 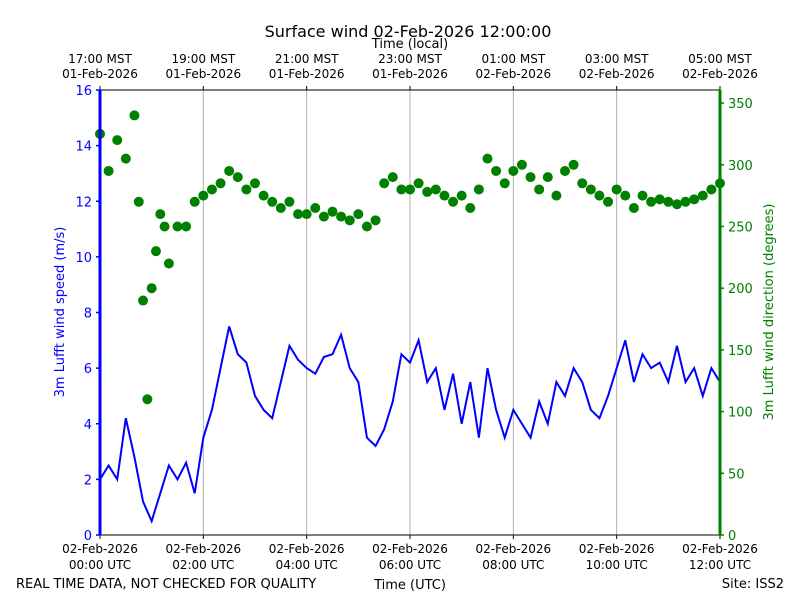 I want to click on x-tick-label-time: 04:00 UTC, so click(x=307, y=565).